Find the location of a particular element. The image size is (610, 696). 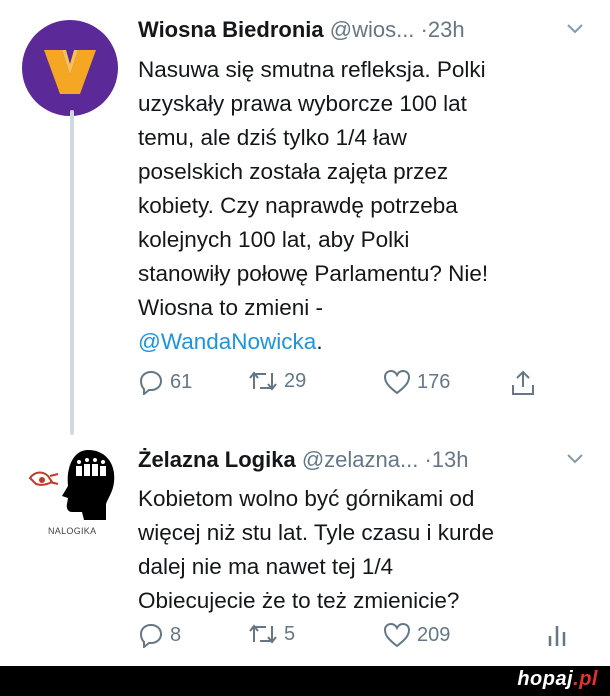

tweet-actions: 61 29 176 is located at coordinates (348, 387).